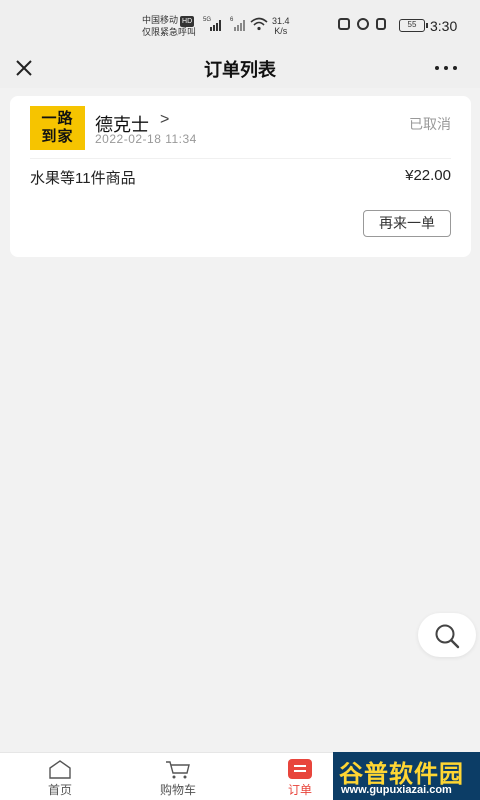 The height and width of the screenshot is (800, 480). I want to click on status-time: 3:30, so click(444, 26).